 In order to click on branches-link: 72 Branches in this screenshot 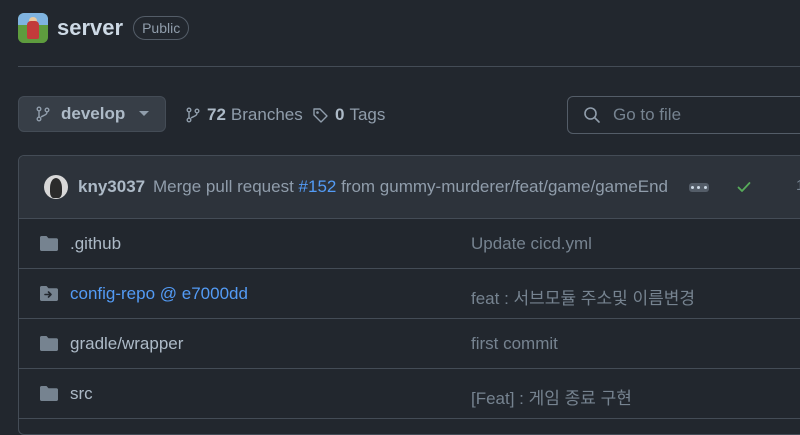, I will do `click(244, 115)`.